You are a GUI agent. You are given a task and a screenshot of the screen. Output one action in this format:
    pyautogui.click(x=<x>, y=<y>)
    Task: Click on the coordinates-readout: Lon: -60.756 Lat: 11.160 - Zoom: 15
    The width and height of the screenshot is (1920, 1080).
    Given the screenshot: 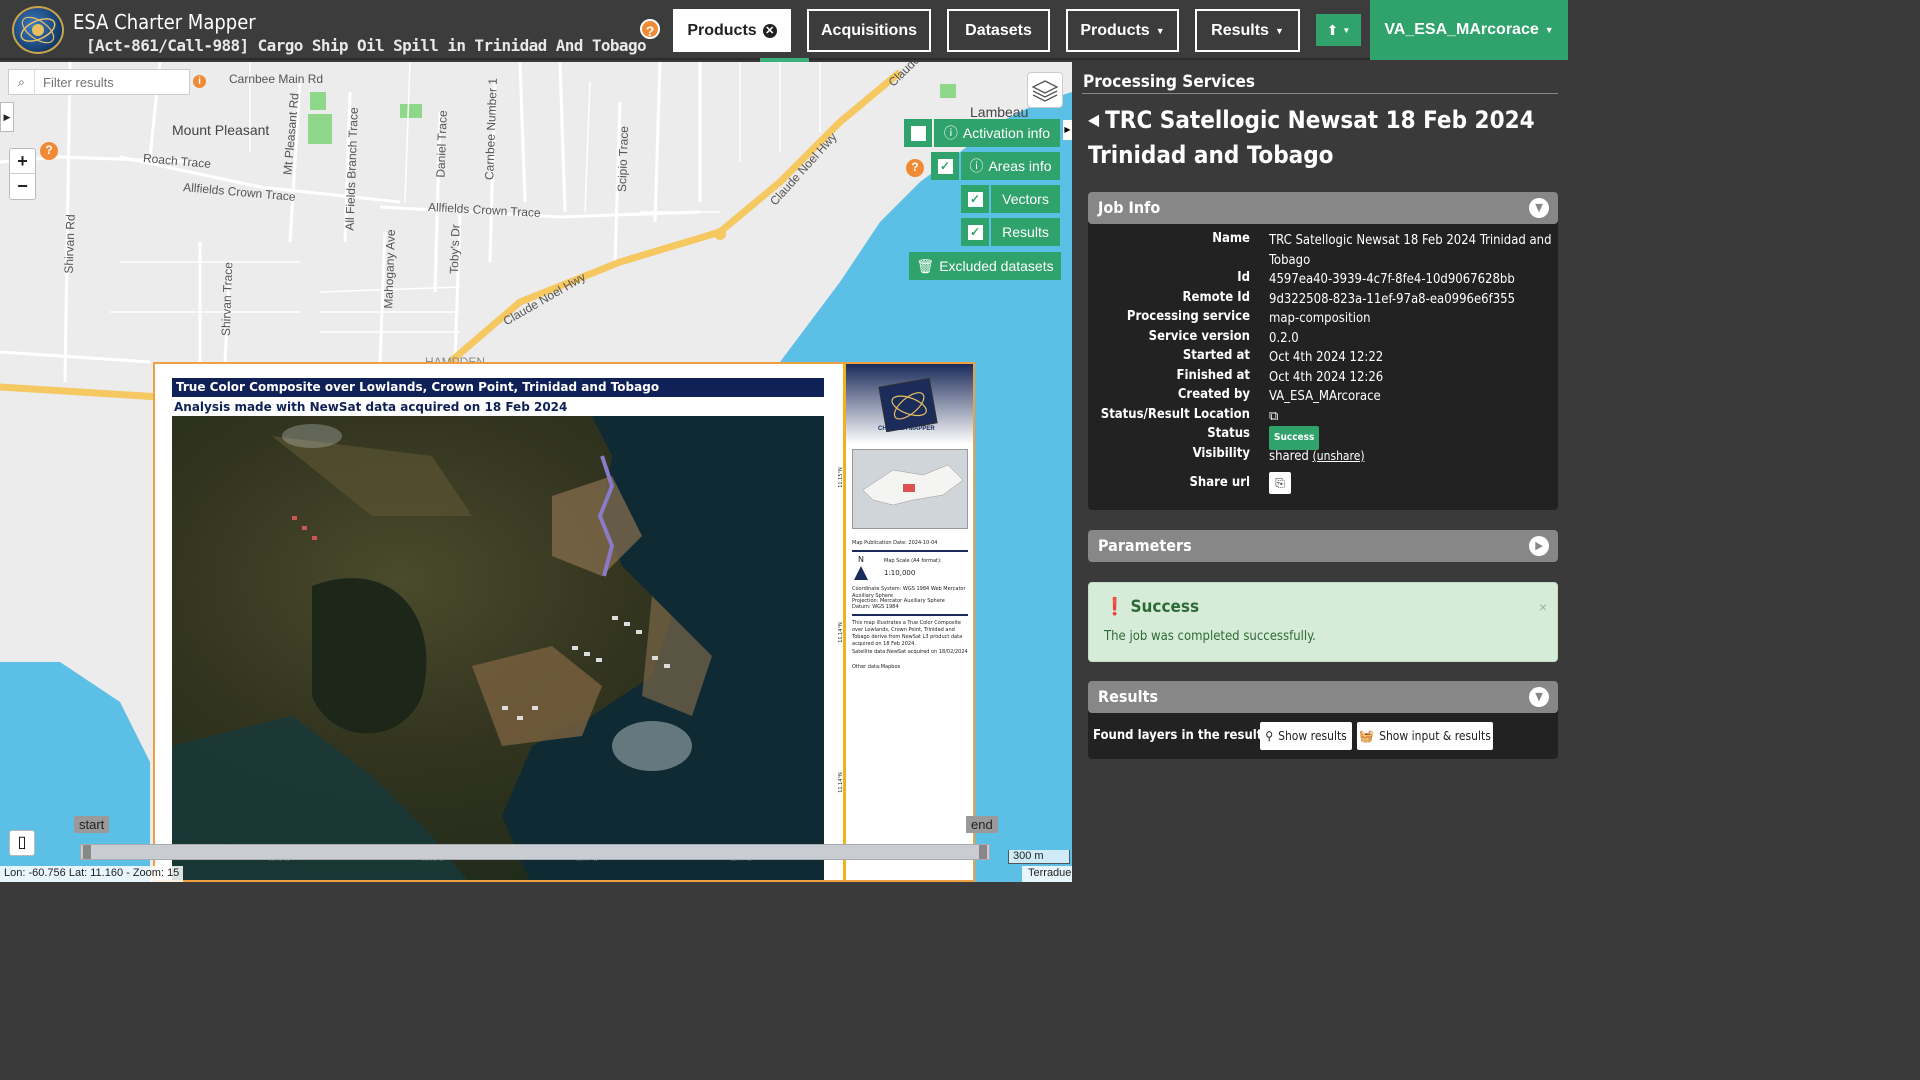 What is the action you would take?
    pyautogui.click(x=92, y=874)
    